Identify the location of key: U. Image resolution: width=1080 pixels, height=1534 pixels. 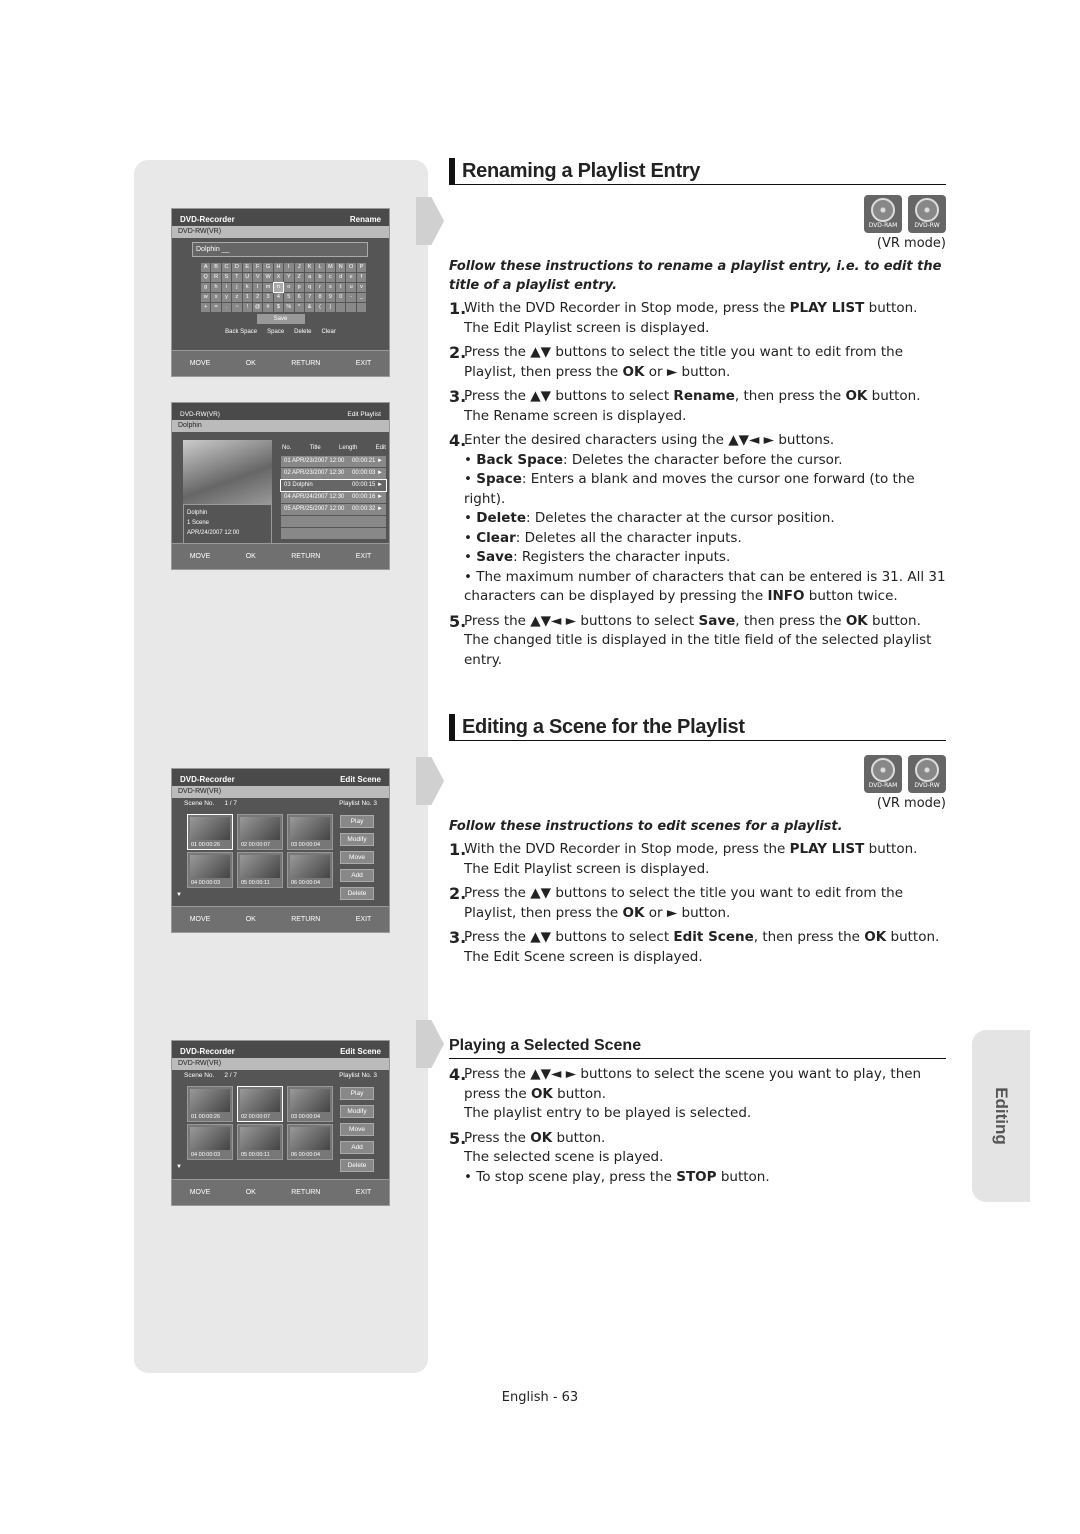
(247, 277).